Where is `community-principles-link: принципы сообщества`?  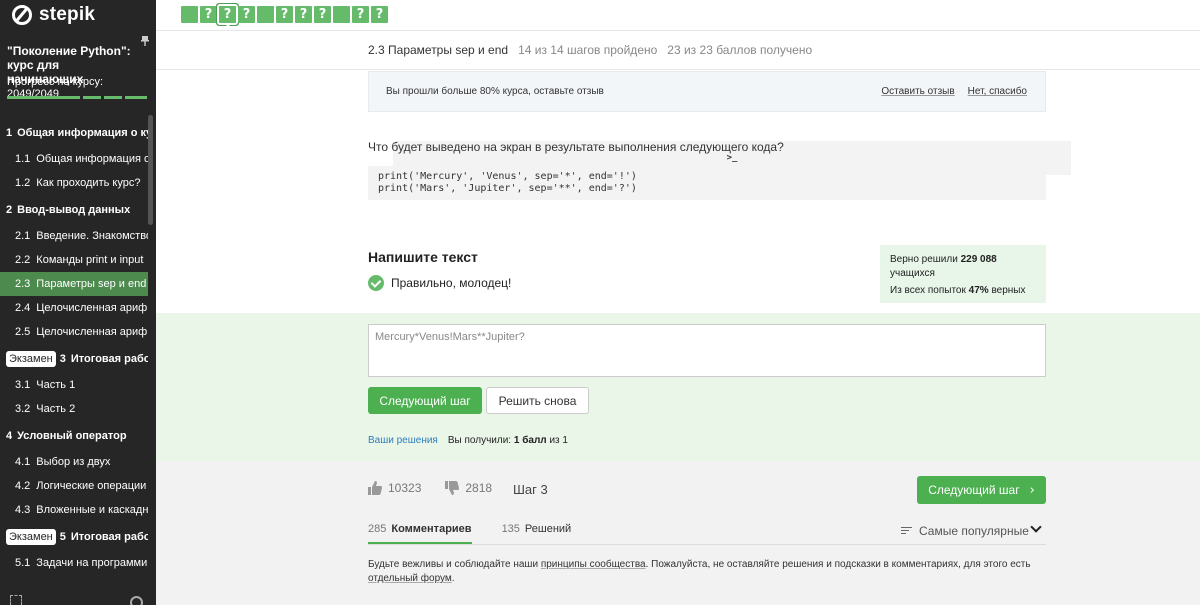 community-principles-link: принципы сообщества is located at coordinates (593, 564).